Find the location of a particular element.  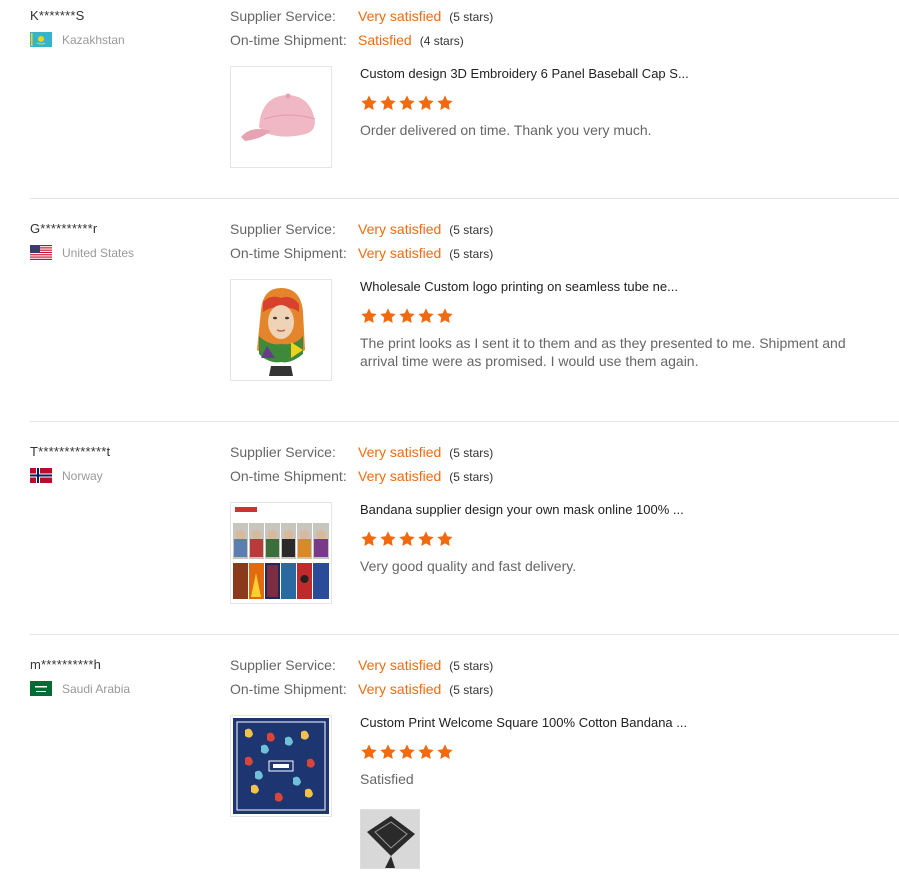

buyer-photo-bandana-image is located at coordinates (390, 839).